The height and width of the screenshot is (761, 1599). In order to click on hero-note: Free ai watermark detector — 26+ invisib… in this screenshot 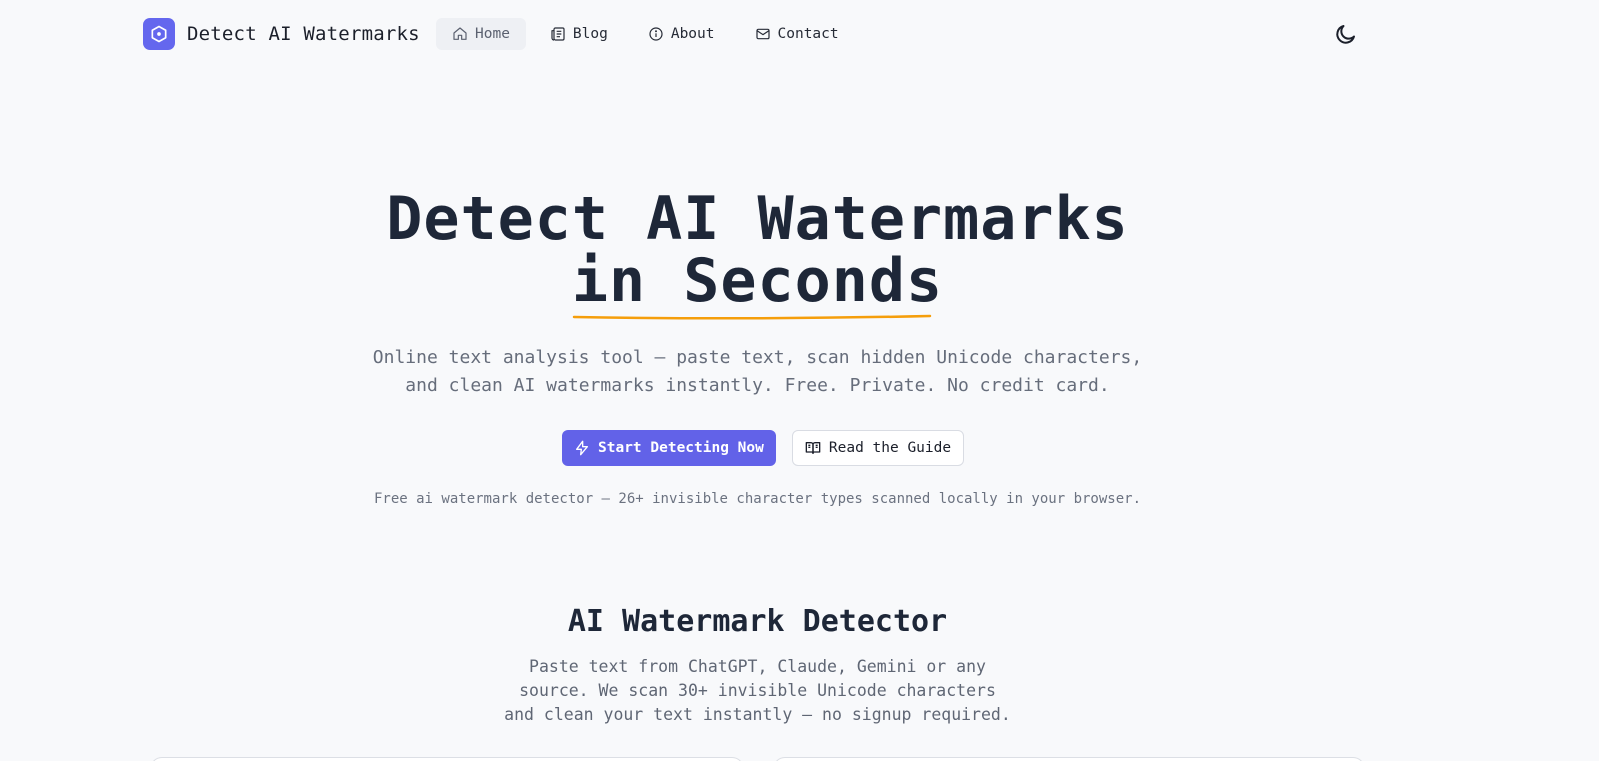, I will do `click(757, 499)`.